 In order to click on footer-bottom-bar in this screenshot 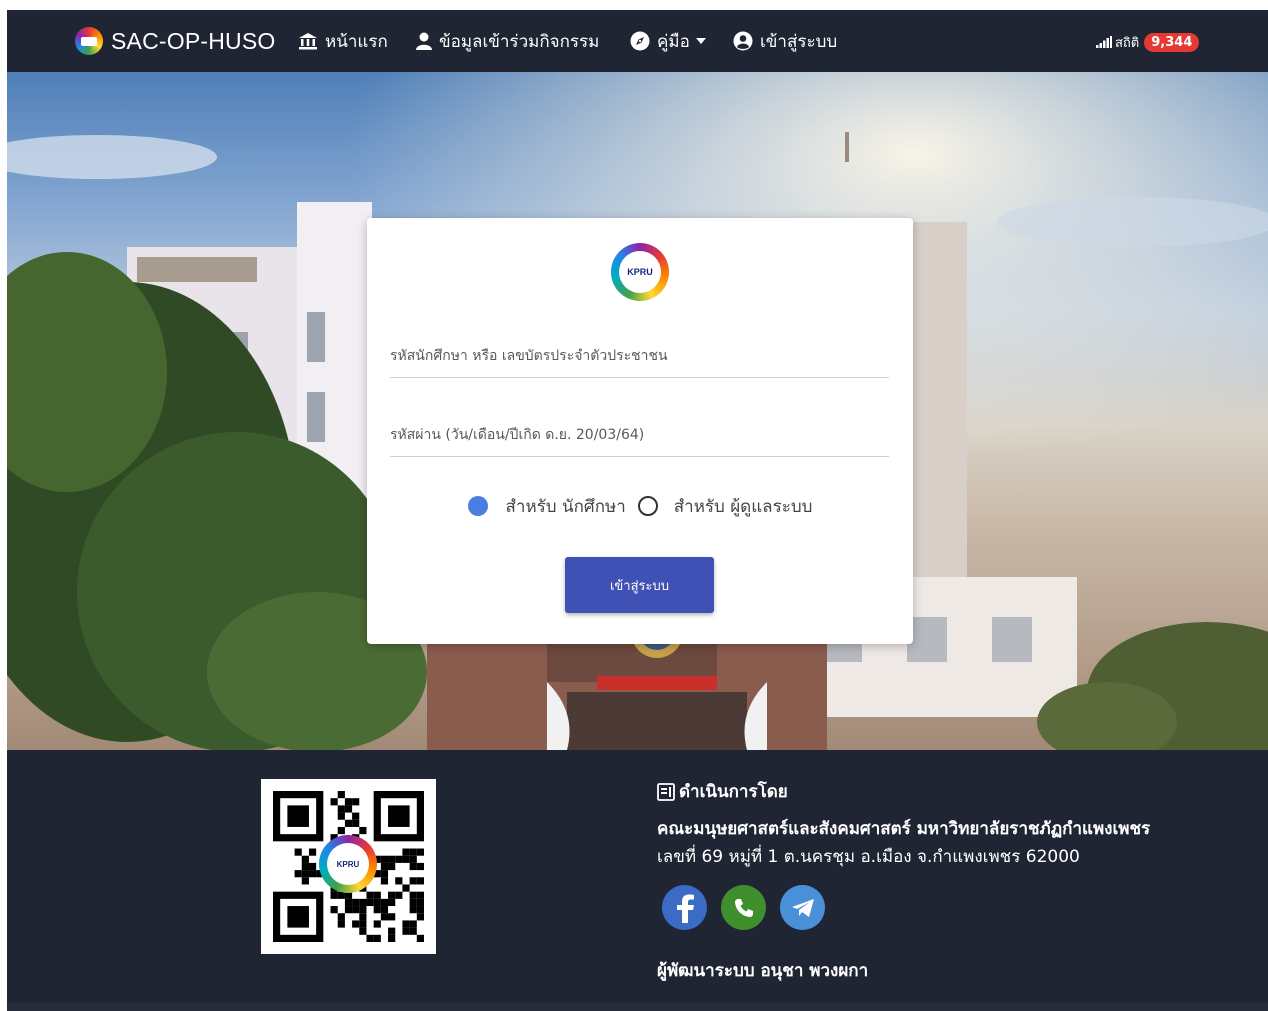, I will do `click(637, 1007)`.